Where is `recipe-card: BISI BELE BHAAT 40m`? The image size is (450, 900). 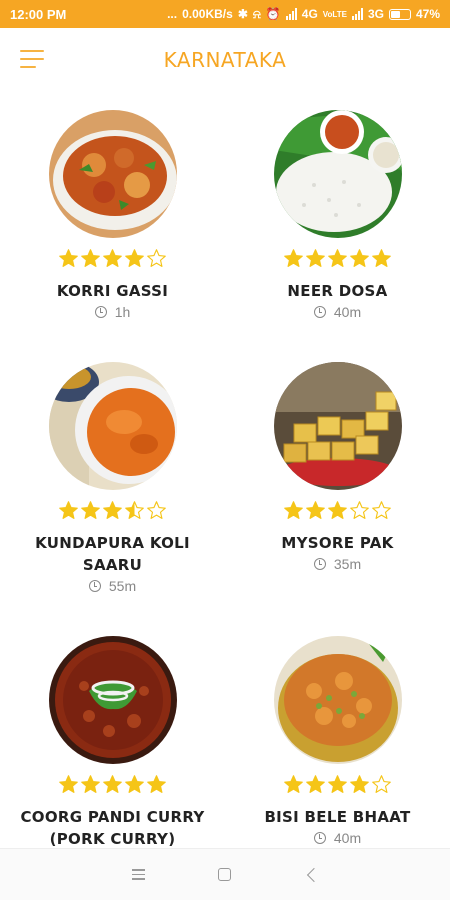 recipe-card: BISI BELE BHAAT 40m is located at coordinates (337, 741).